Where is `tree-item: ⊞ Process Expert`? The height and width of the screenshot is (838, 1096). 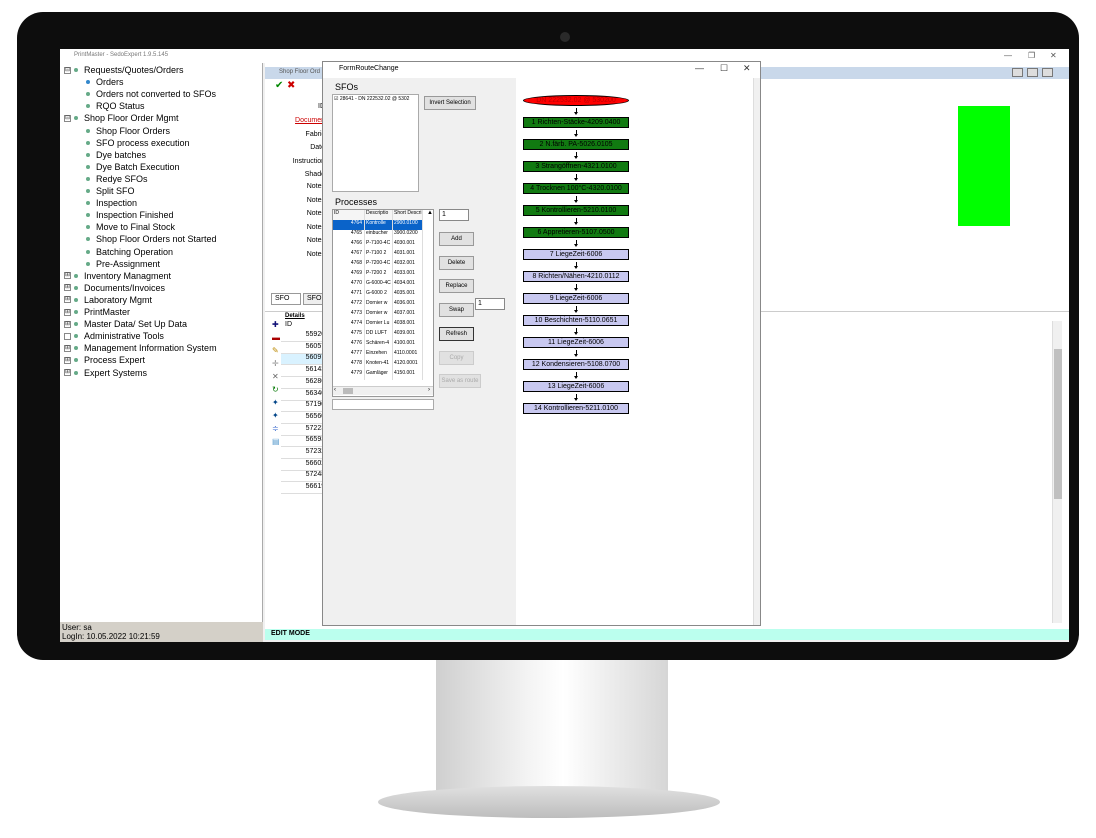 tree-item: ⊞ Process Expert is located at coordinates (104, 360).